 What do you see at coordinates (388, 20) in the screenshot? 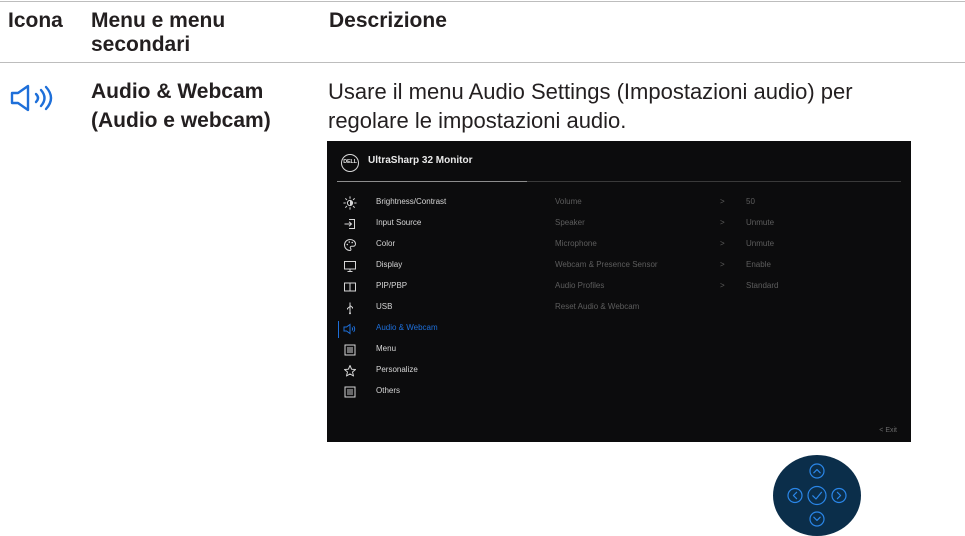
I see `column-header-description: Descrizione` at bounding box center [388, 20].